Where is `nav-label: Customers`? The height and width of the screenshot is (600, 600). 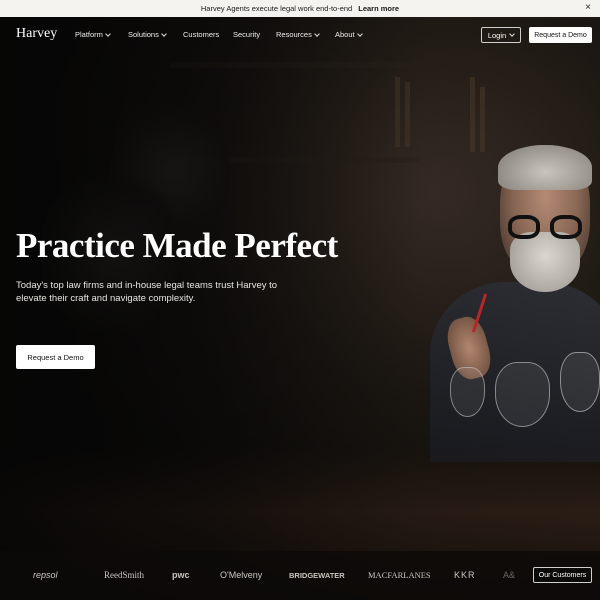 nav-label: Customers is located at coordinates (201, 34).